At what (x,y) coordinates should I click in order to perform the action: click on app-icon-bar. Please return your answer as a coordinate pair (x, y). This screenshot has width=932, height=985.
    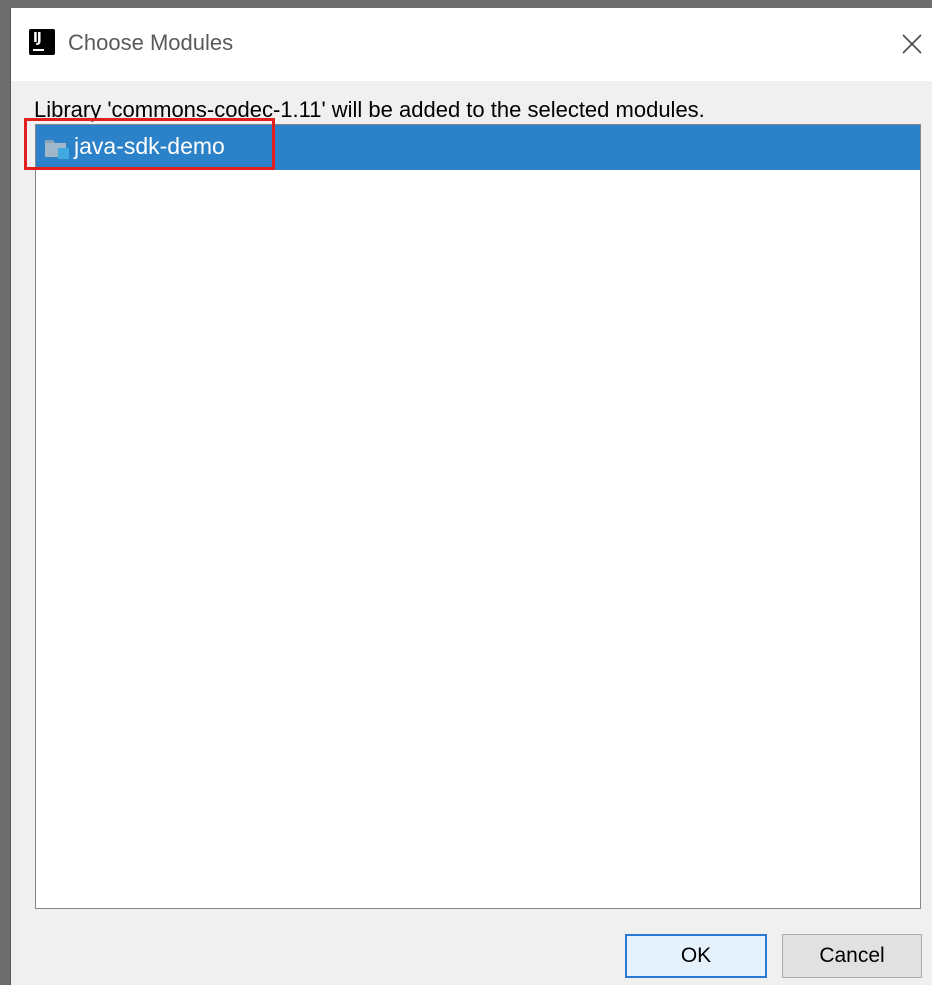
    Looking at the image, I should click on (38, 50).